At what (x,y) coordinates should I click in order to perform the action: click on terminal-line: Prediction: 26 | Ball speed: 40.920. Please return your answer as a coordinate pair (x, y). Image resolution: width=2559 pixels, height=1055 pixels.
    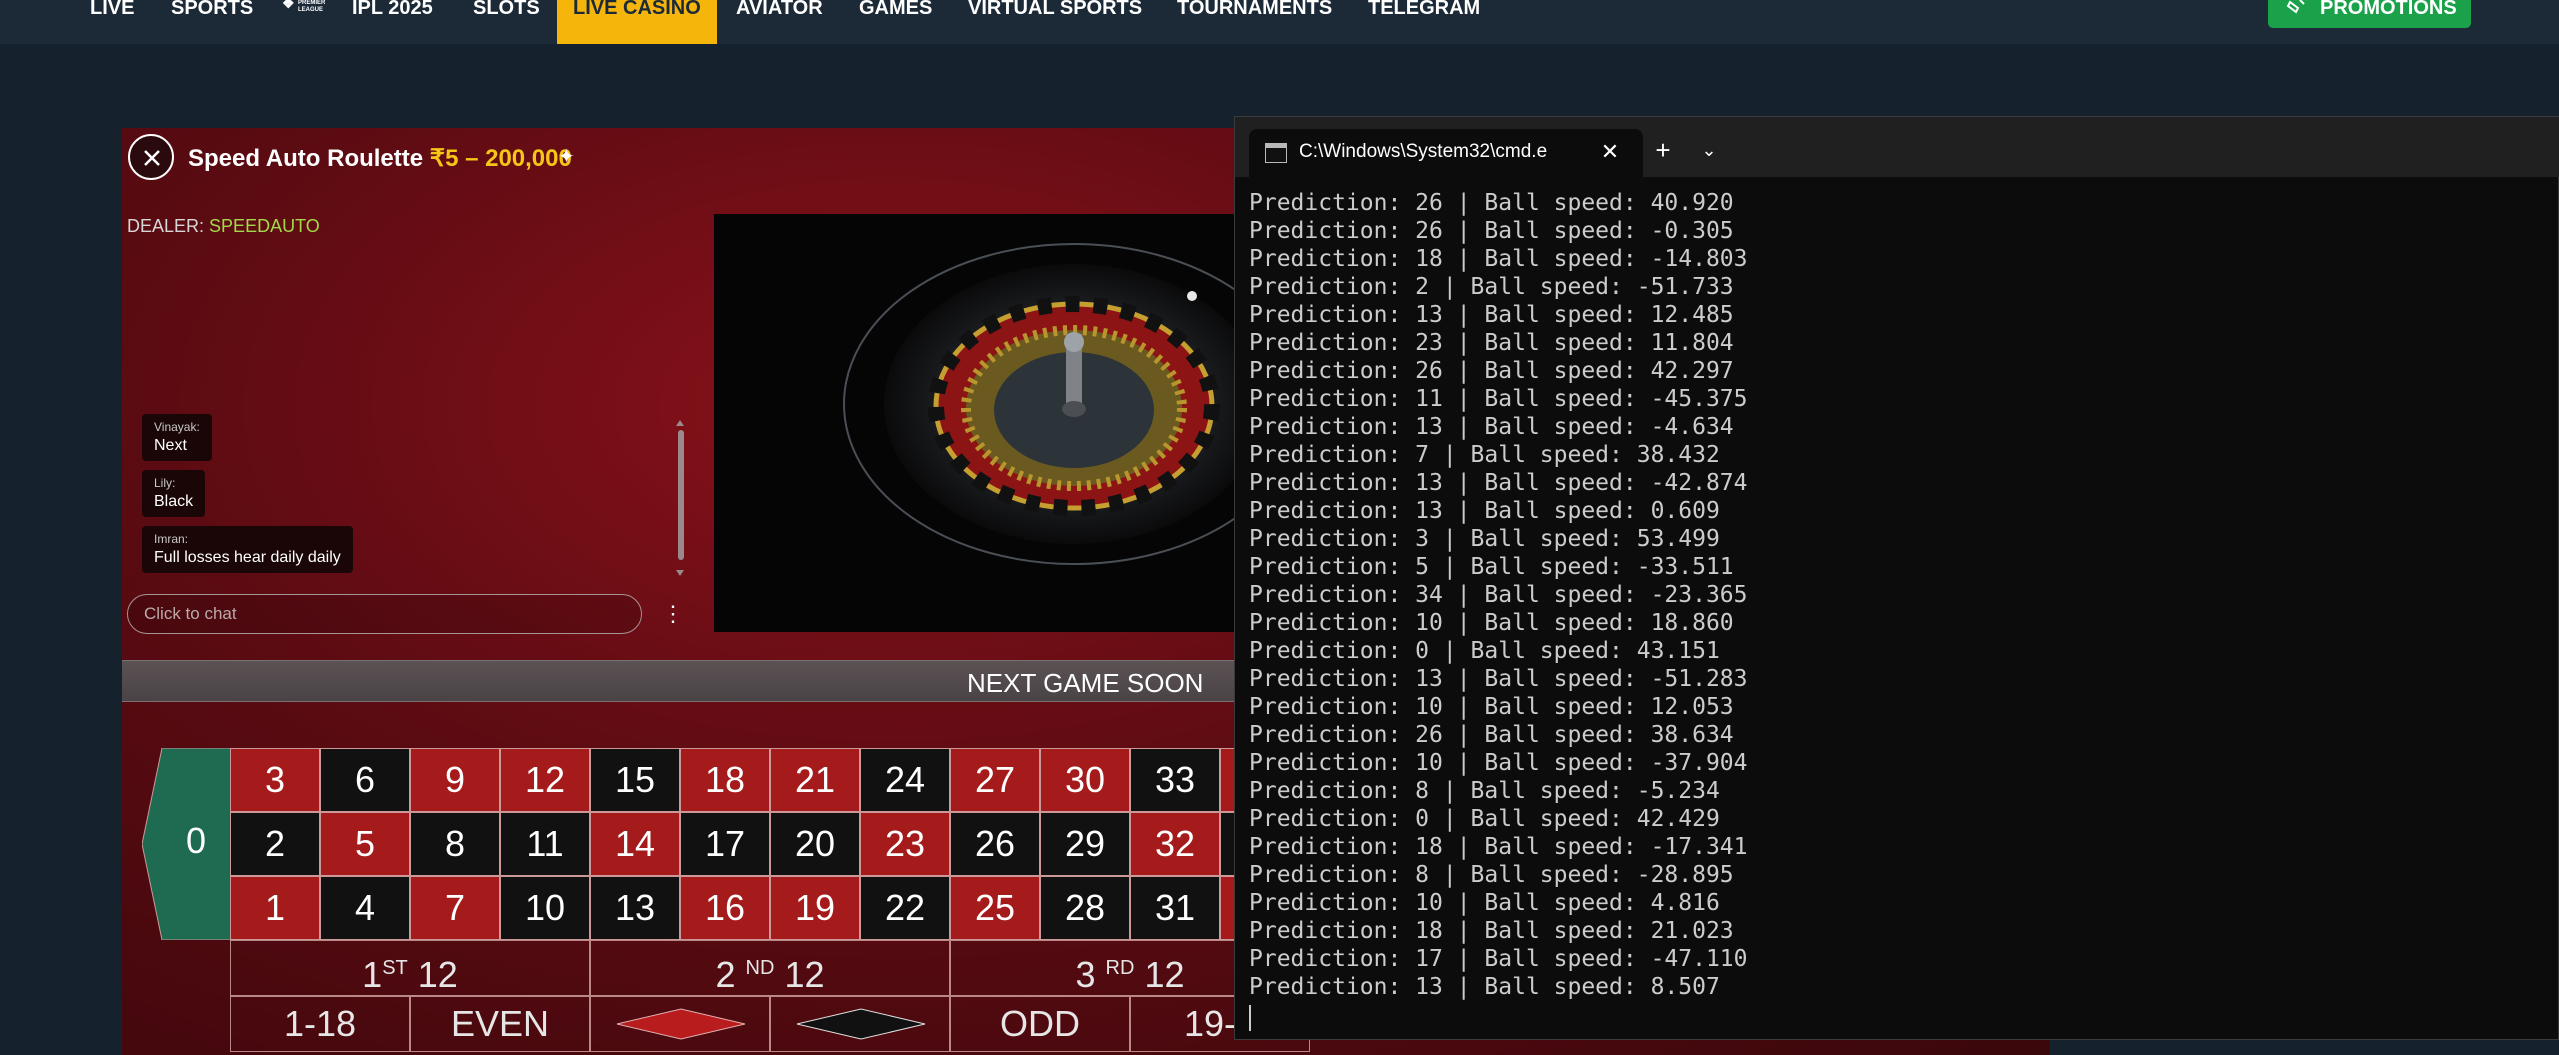
    Looking at the image, I should click on (1491, 203).